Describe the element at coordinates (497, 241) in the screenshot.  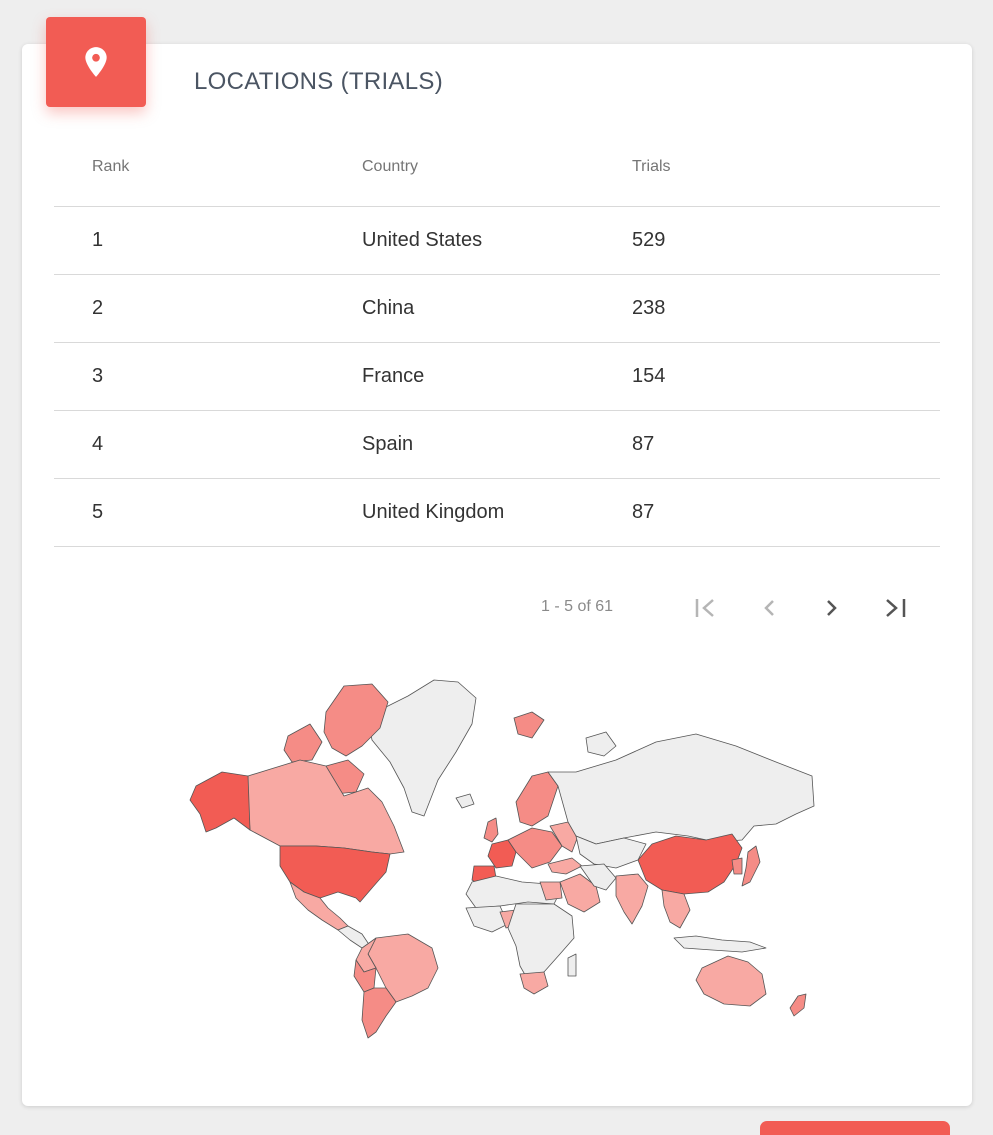
I see `table-row: 1 United States 529` at that location.